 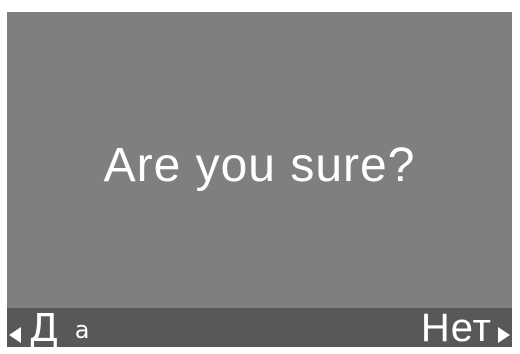 I want to click on yes-label-main: Д, so click(x=45, y=326).